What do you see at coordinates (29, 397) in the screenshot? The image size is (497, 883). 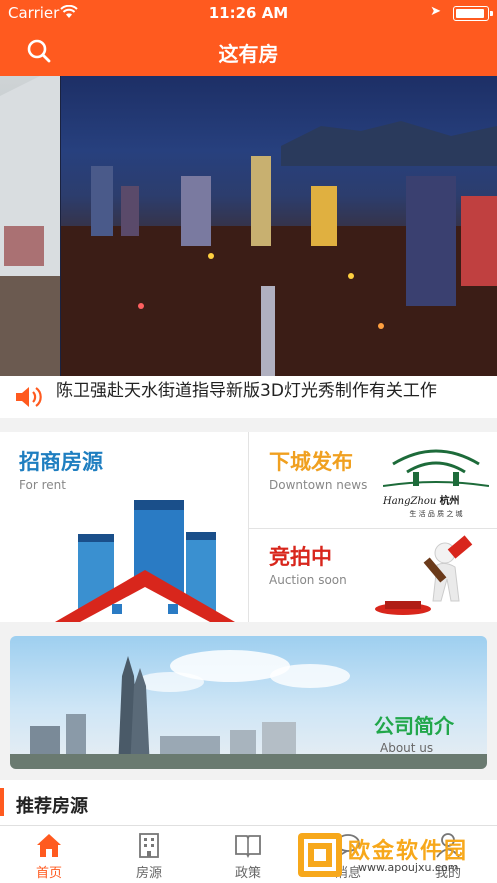 I see `speaker-icon` at bounding box center [29, 397].